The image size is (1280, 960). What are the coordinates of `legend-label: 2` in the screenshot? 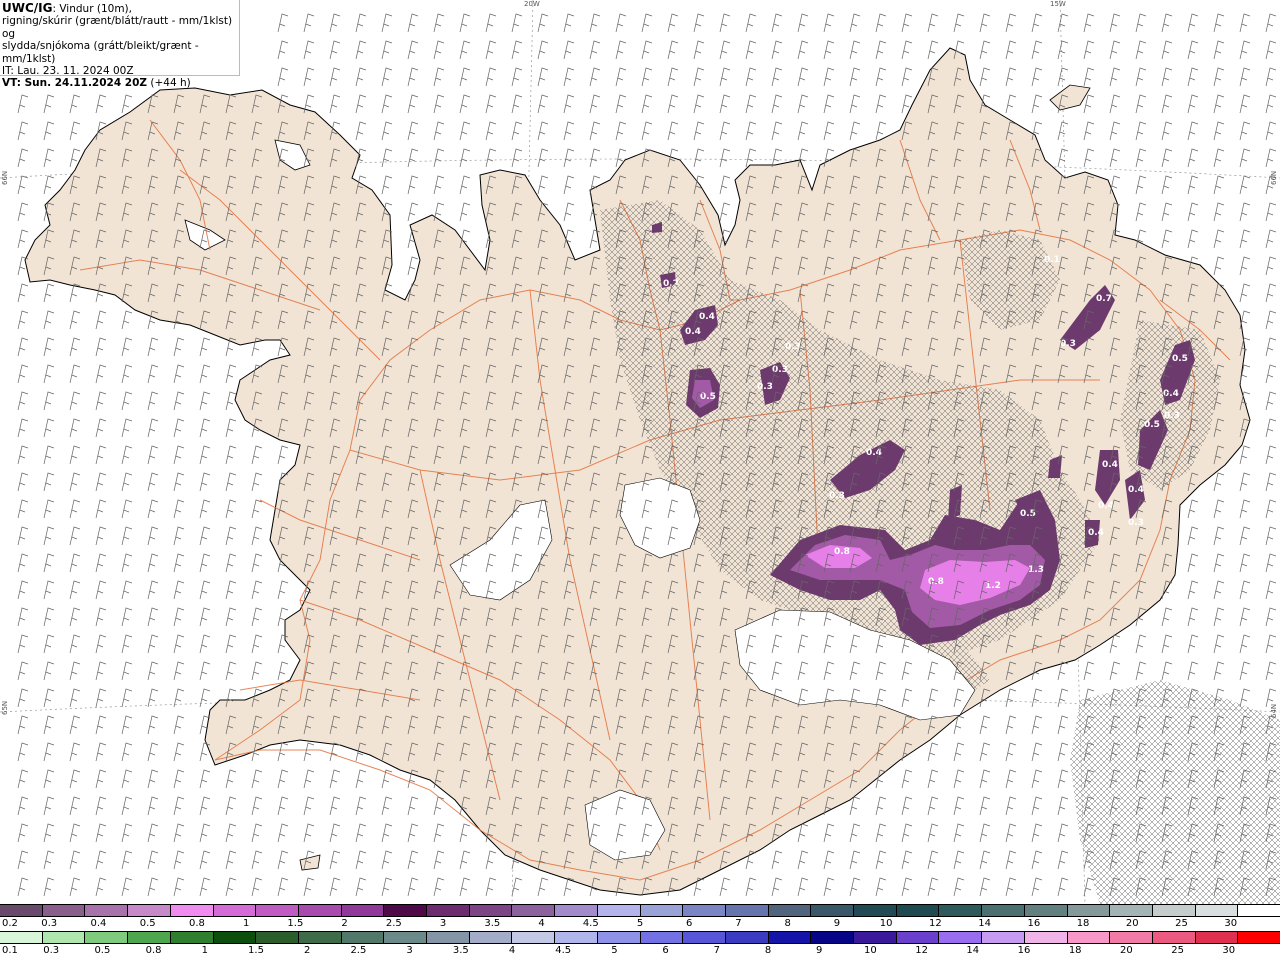 It's located at (344, 923).